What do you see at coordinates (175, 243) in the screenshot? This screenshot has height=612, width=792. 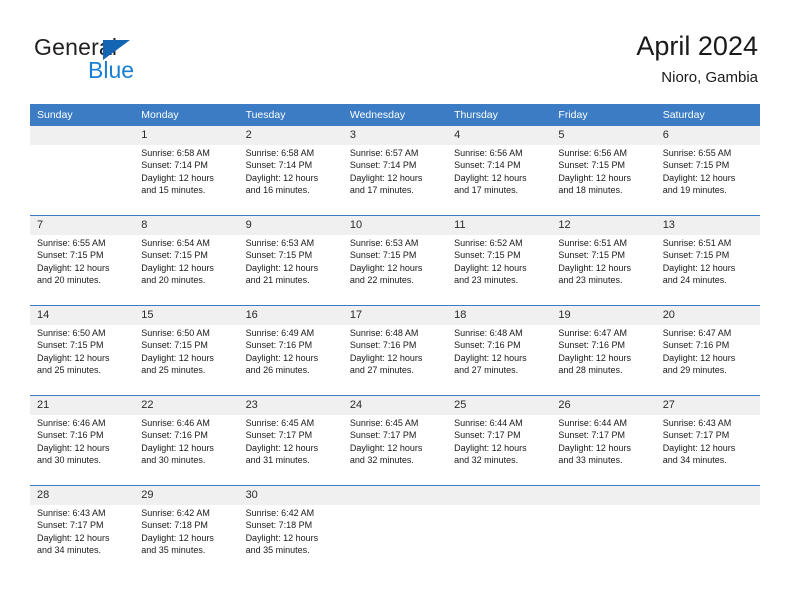 I see `sunrise-text: Sunrise: 6:54 AM` at bounding box center [175, 243].